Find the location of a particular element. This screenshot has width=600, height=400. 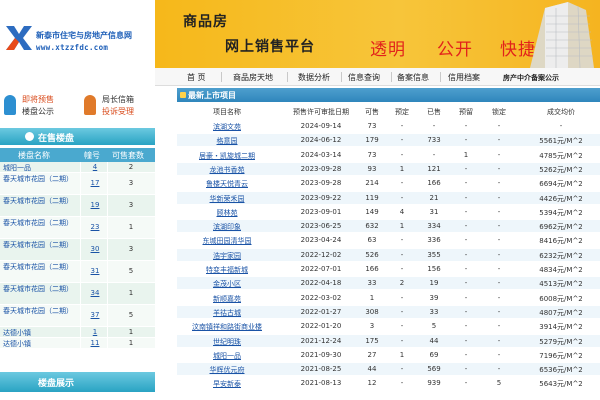

onsale-available-count: 5 is located at coordinates (131, 315).